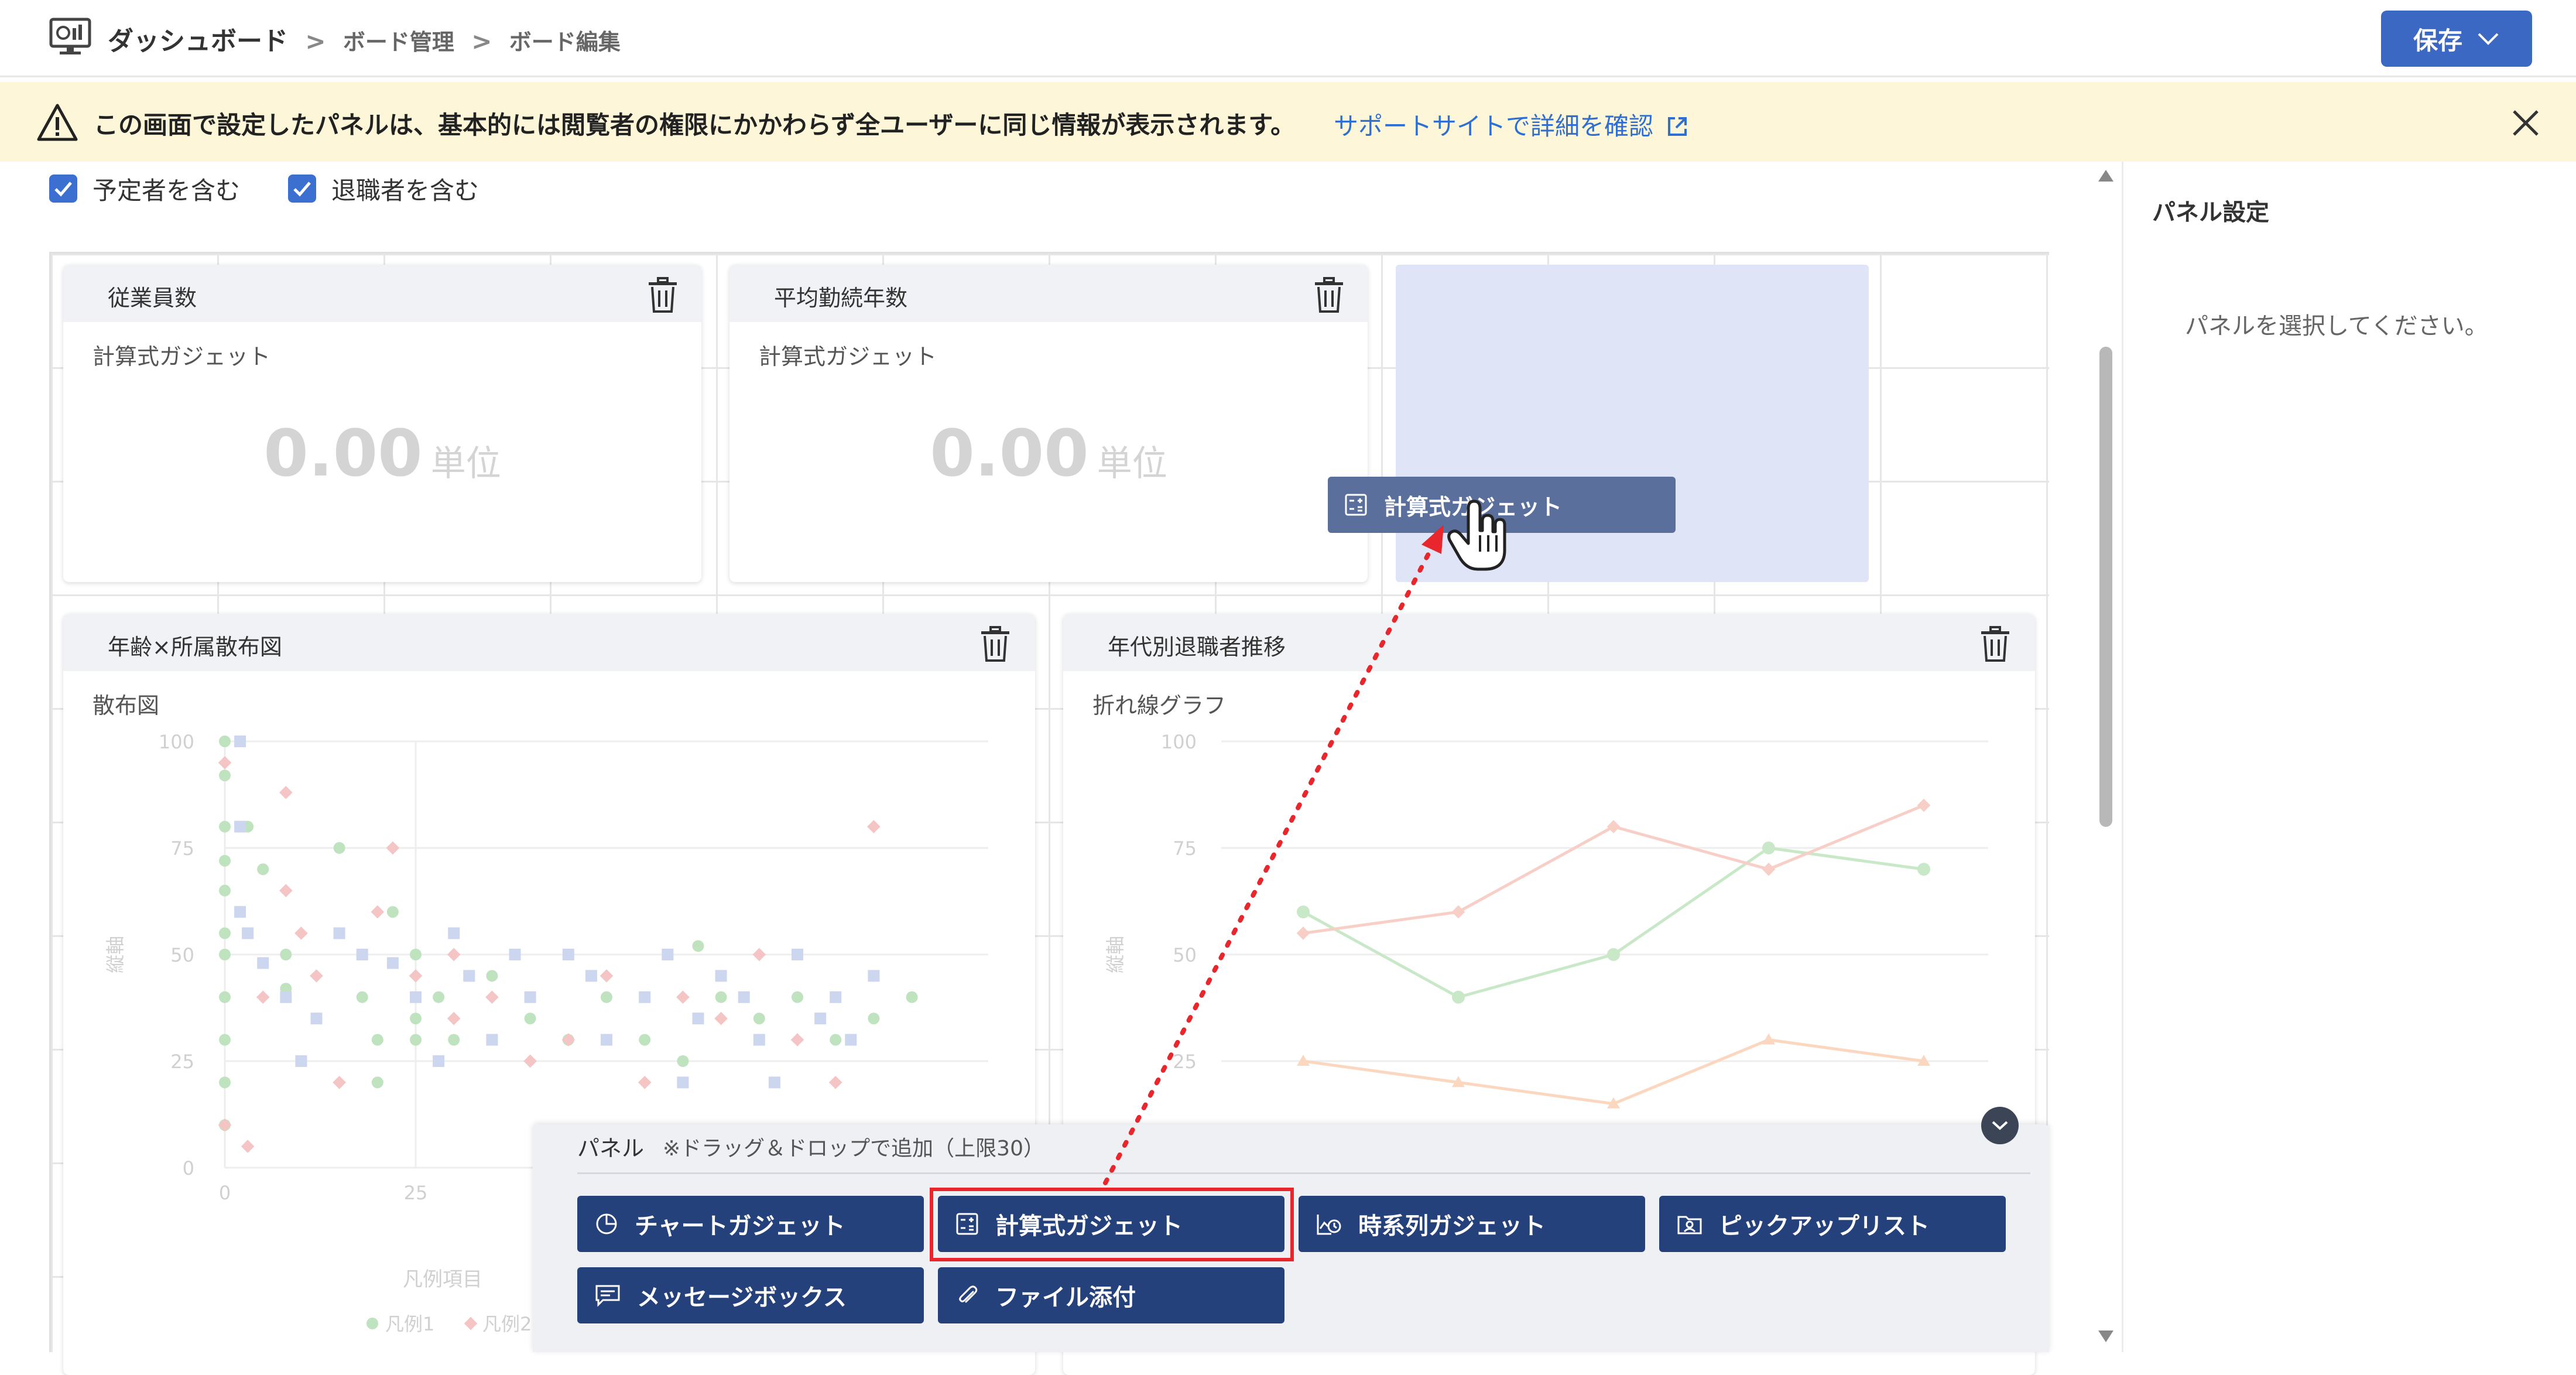 The image size is (2576, 1375). Describe the element at coordinates (63, 189) in the screenshot. I see `include-planned-checkbox` at that location.